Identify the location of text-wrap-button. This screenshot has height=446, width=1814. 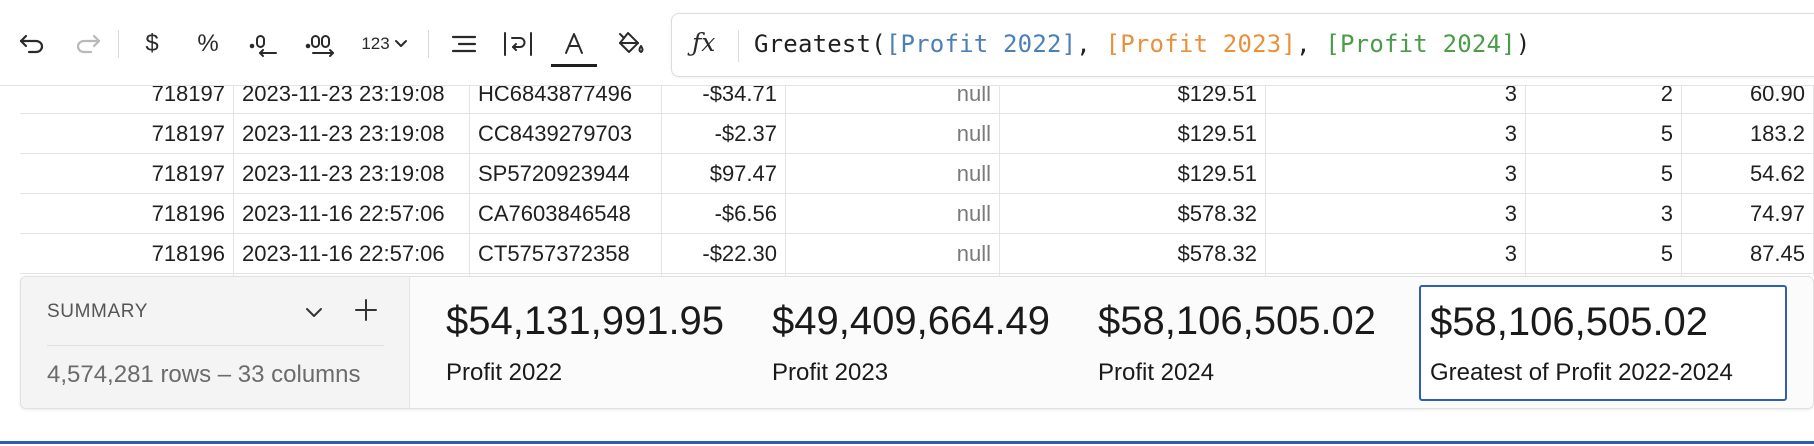
(518, 44).